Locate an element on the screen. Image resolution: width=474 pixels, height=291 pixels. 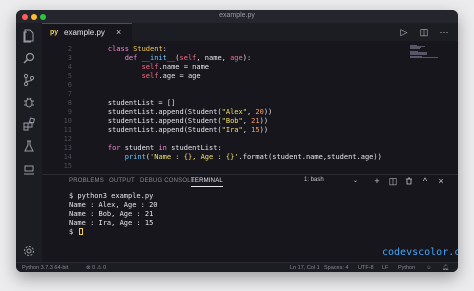
more-actions-icon: ··· is located at coordinates (444, 32).